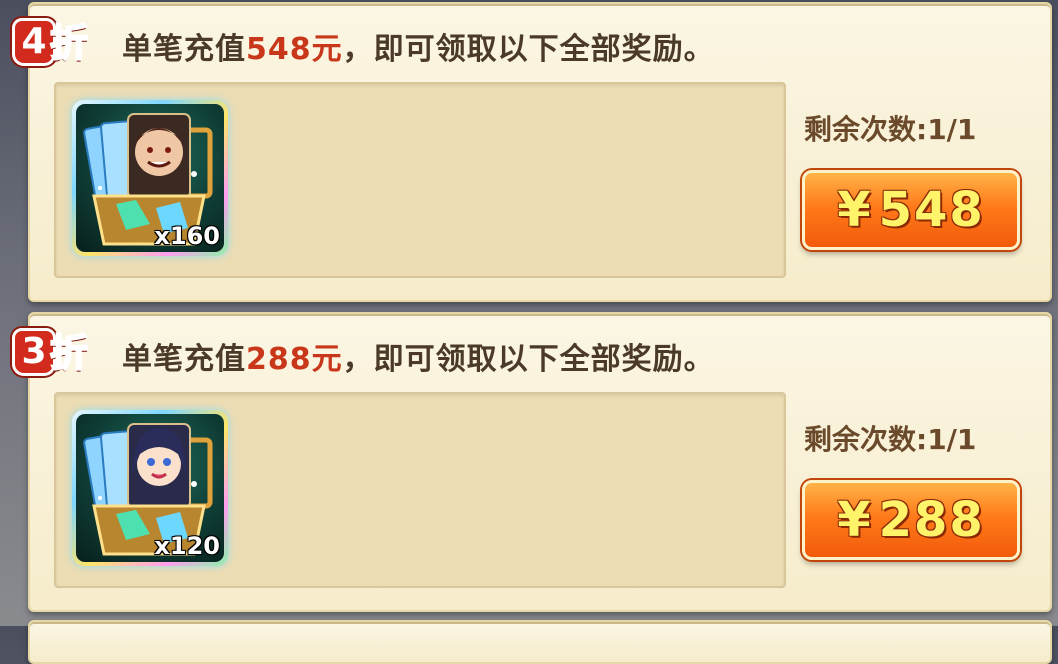 The width and height of the screenshot is (1058, 664). What do you see at coordinates (294, 359) in the screenshot?
I see `recharge-amount: 288元` at bounding box center [294, 359].